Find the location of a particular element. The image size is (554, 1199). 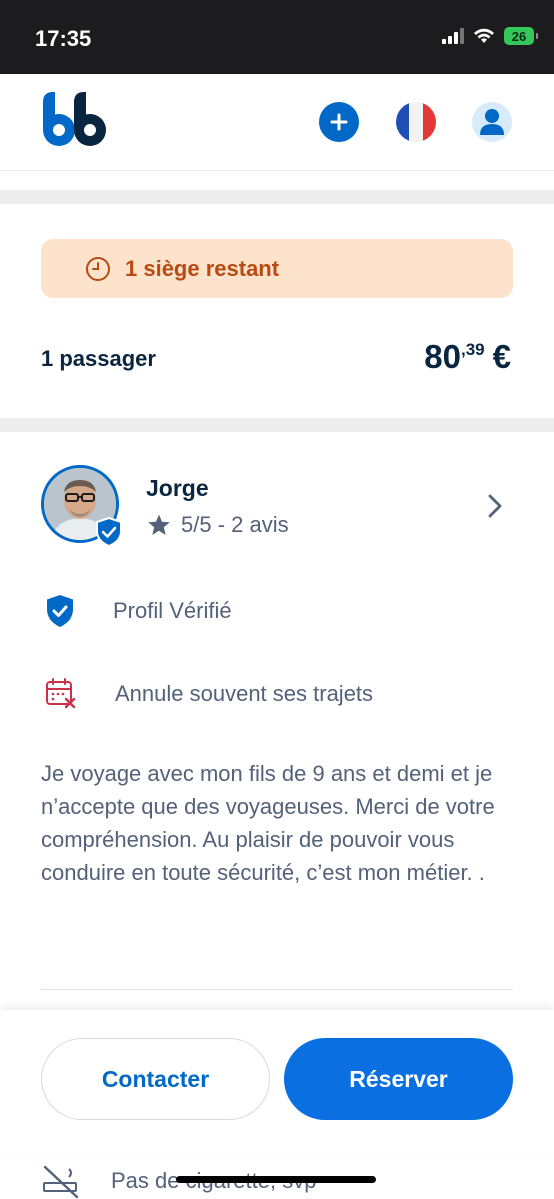

divider is located at coordinates (277, 989).